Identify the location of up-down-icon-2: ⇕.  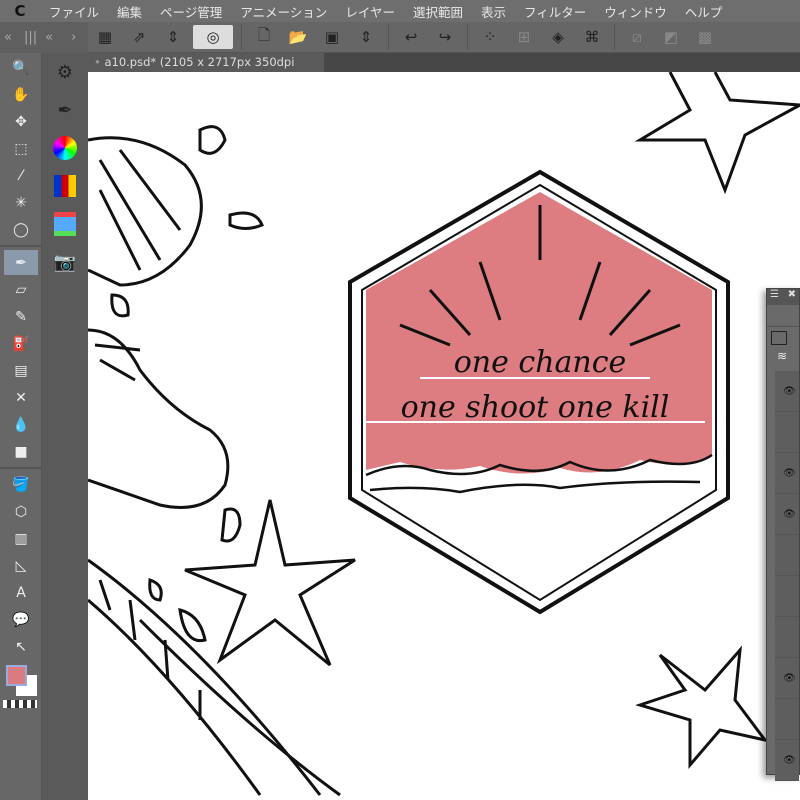
(366, 37).